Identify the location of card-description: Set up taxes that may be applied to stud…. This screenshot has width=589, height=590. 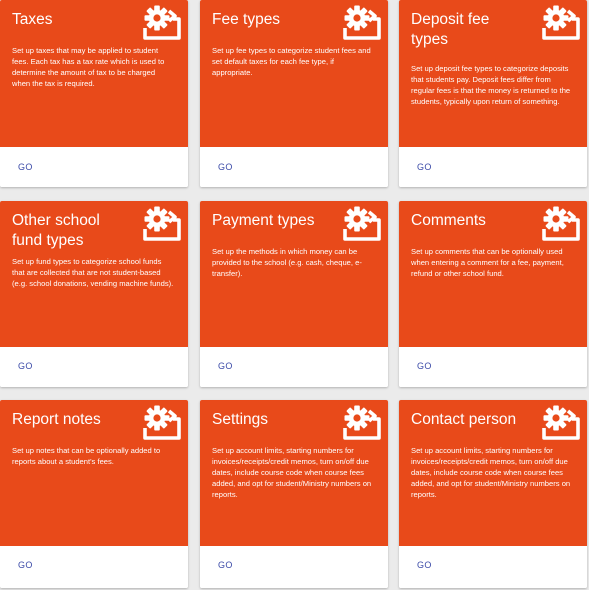
(88, 67).